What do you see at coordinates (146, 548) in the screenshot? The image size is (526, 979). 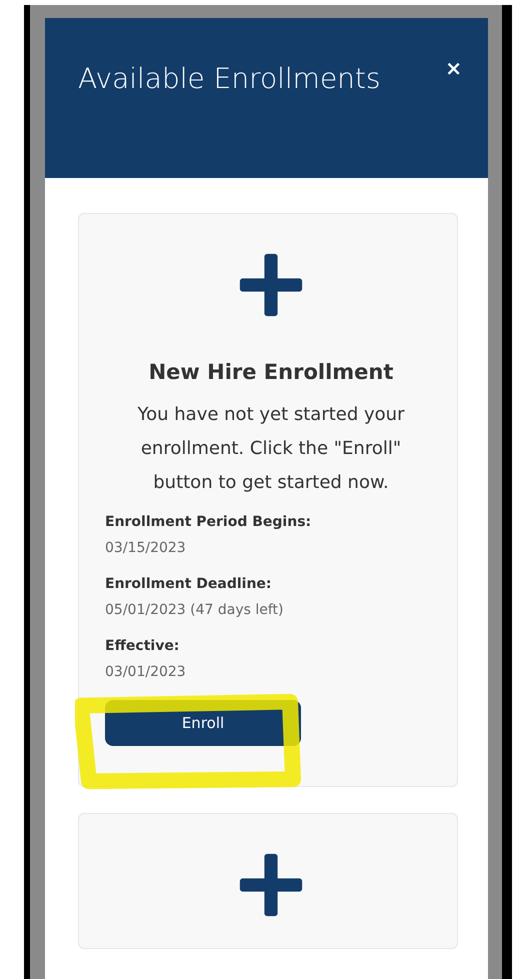 I see `field-value: 03/15/2023` at bounding box center [146, 548].